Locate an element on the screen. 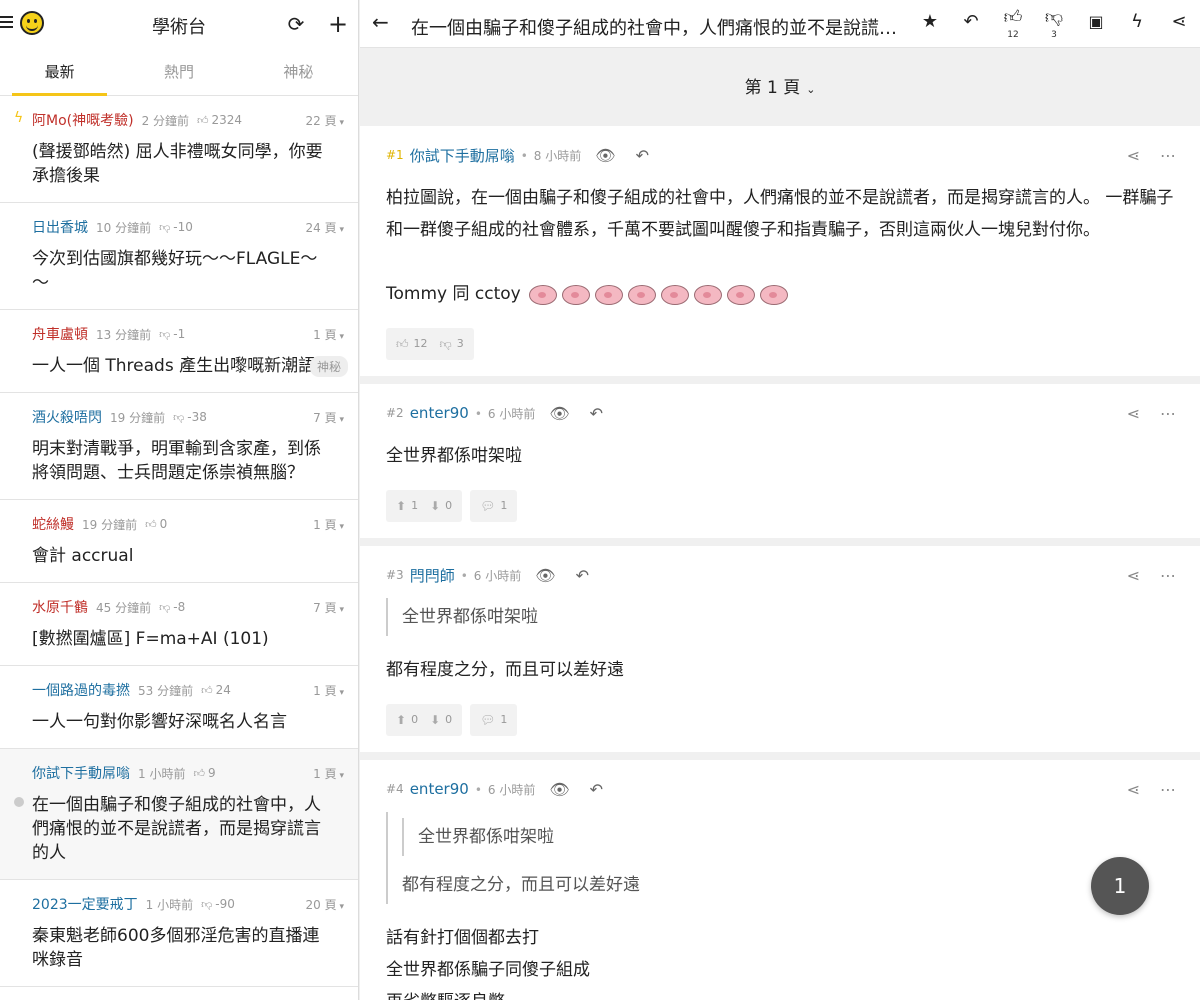 The image size is (1200, 1000). page-jump-button: 1 is located at coordinates (1120, 886).